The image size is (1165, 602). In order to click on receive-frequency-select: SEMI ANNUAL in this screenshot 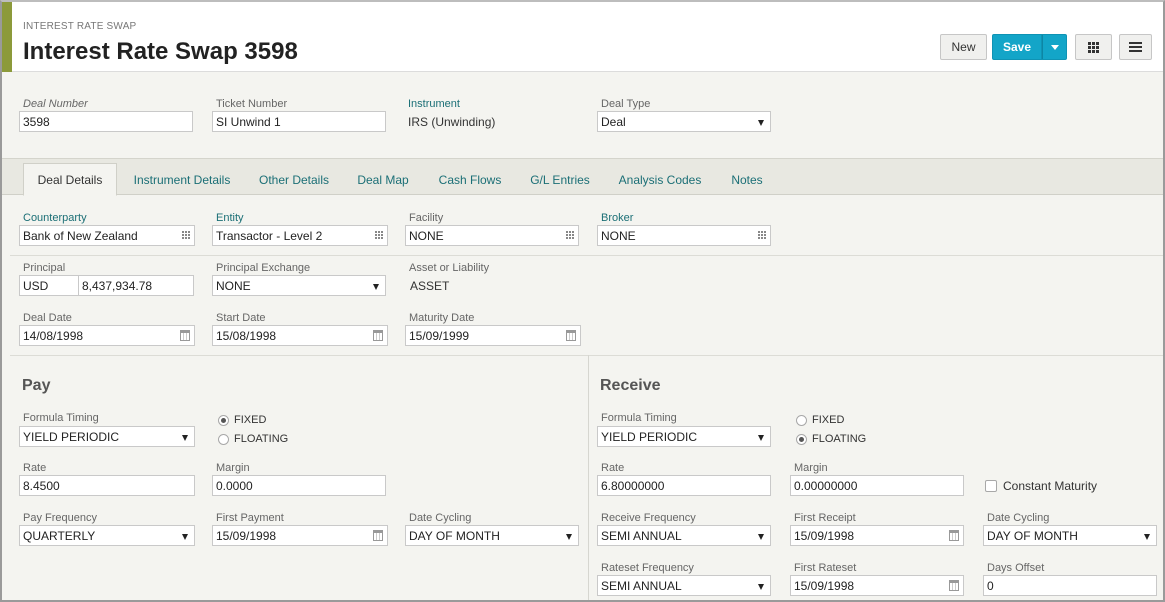, I will do `click(684, 535)`.